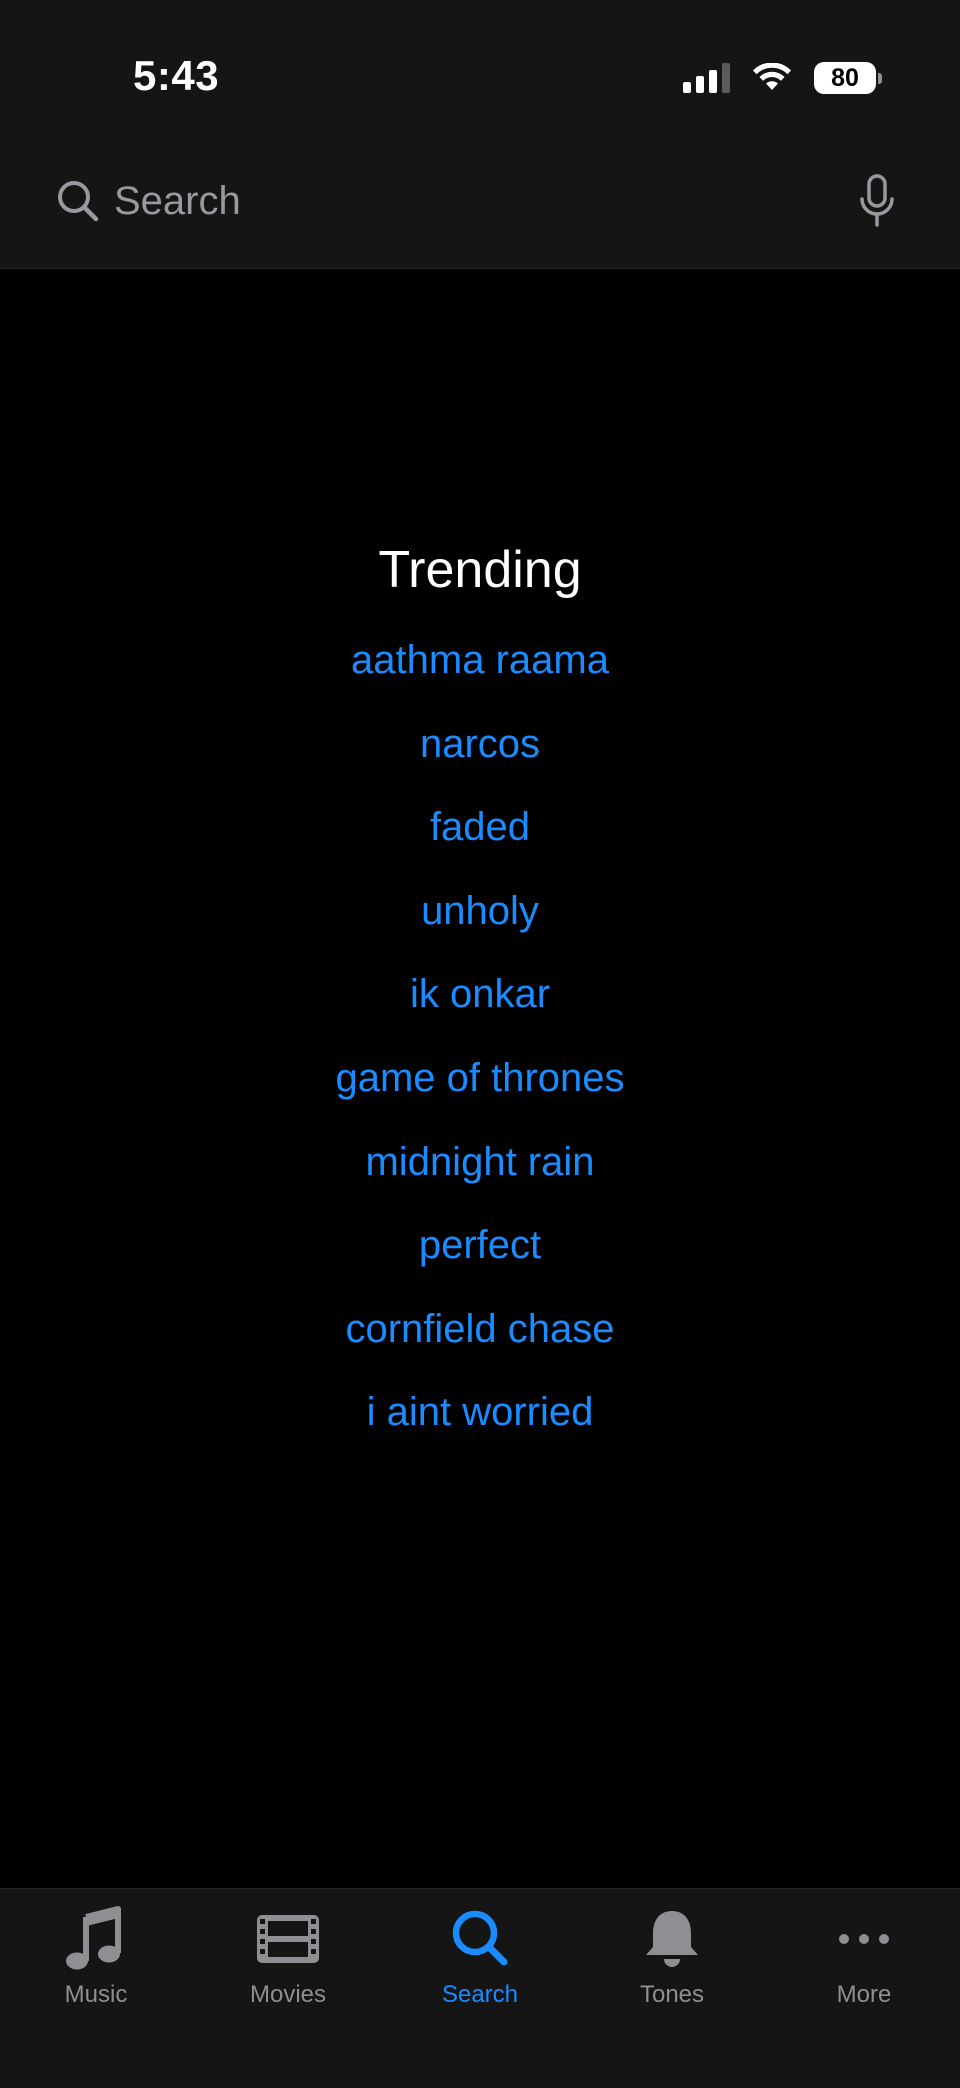 This screenshot has height=2088, width=960. Describe the element at coordinates (480, 828) in the screenshot. I see `trending-item: faded` at that location.